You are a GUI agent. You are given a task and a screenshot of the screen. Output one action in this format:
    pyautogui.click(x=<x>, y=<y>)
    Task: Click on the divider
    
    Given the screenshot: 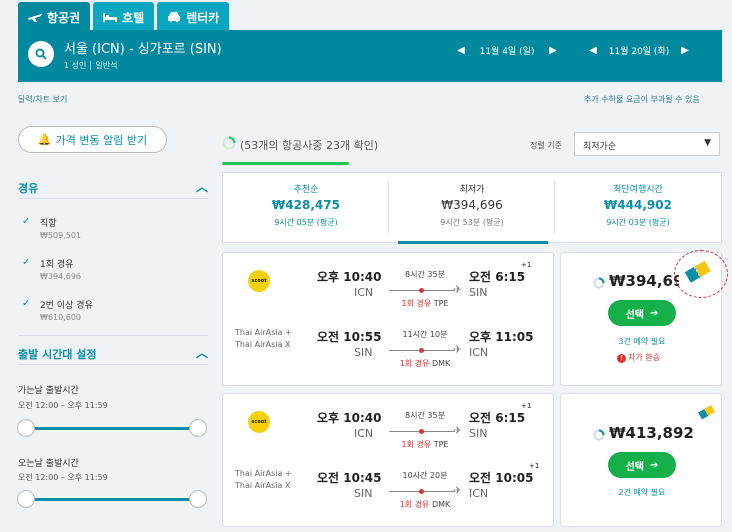 What is the action you would take?
    pyautogui.click(x=113, y=198)
    